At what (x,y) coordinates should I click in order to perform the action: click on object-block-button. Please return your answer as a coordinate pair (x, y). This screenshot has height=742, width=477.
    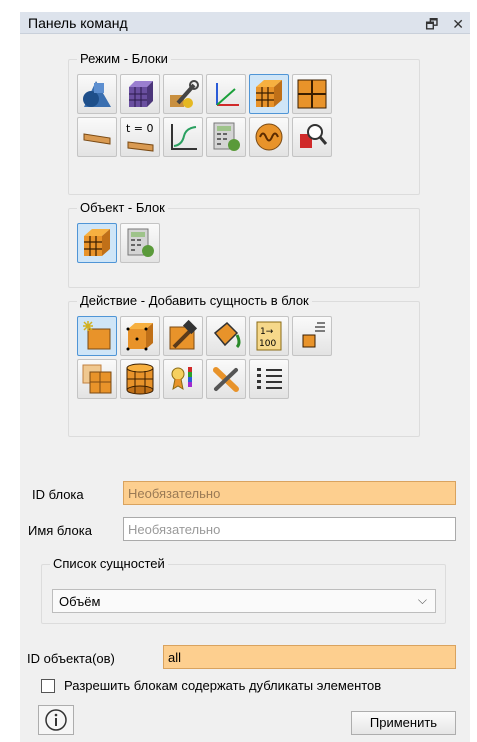
    Looking at the image, I should click on (97, 243).